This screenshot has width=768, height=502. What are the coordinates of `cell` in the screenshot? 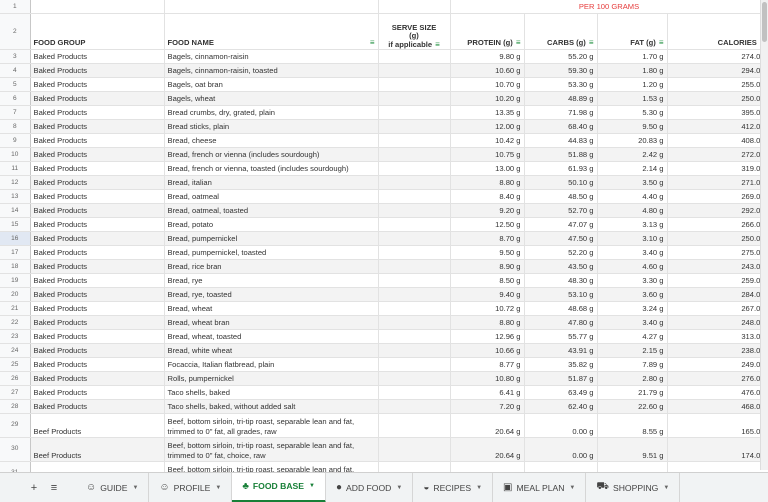 It's located at (271, 7).